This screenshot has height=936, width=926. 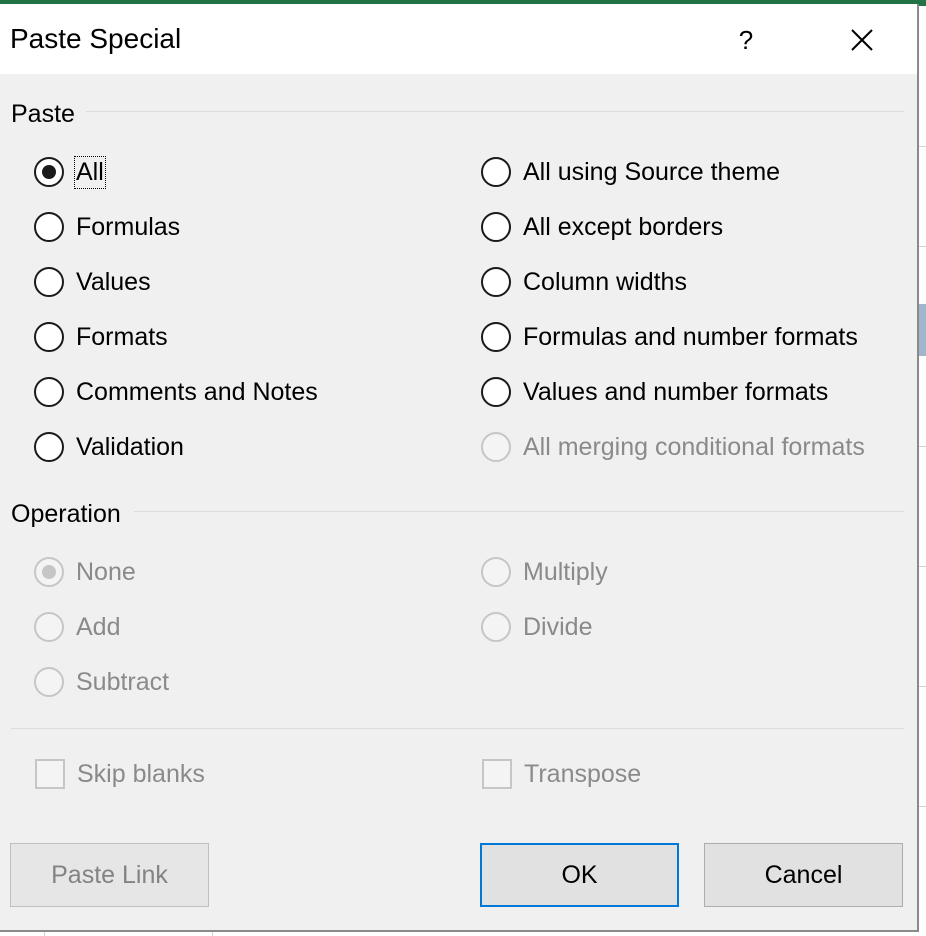 I want to click on operation-option-subtract: Subtract, so click(x=101, y=682).